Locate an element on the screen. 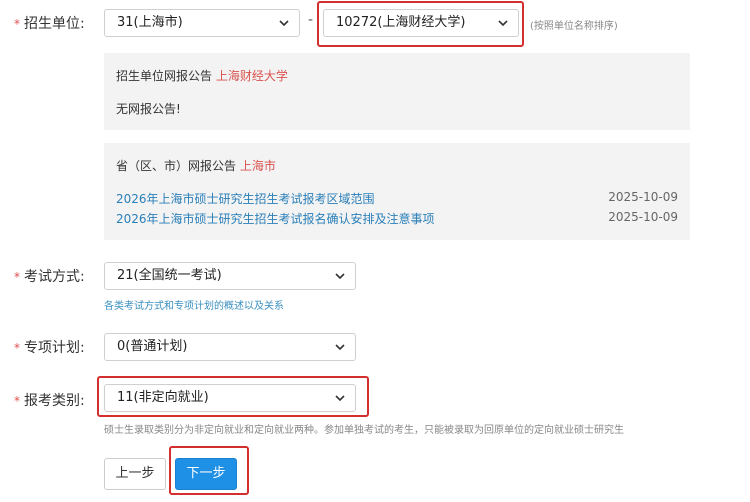  special-plan-label-text: 专项计划: is located at coordinates (54, 348).